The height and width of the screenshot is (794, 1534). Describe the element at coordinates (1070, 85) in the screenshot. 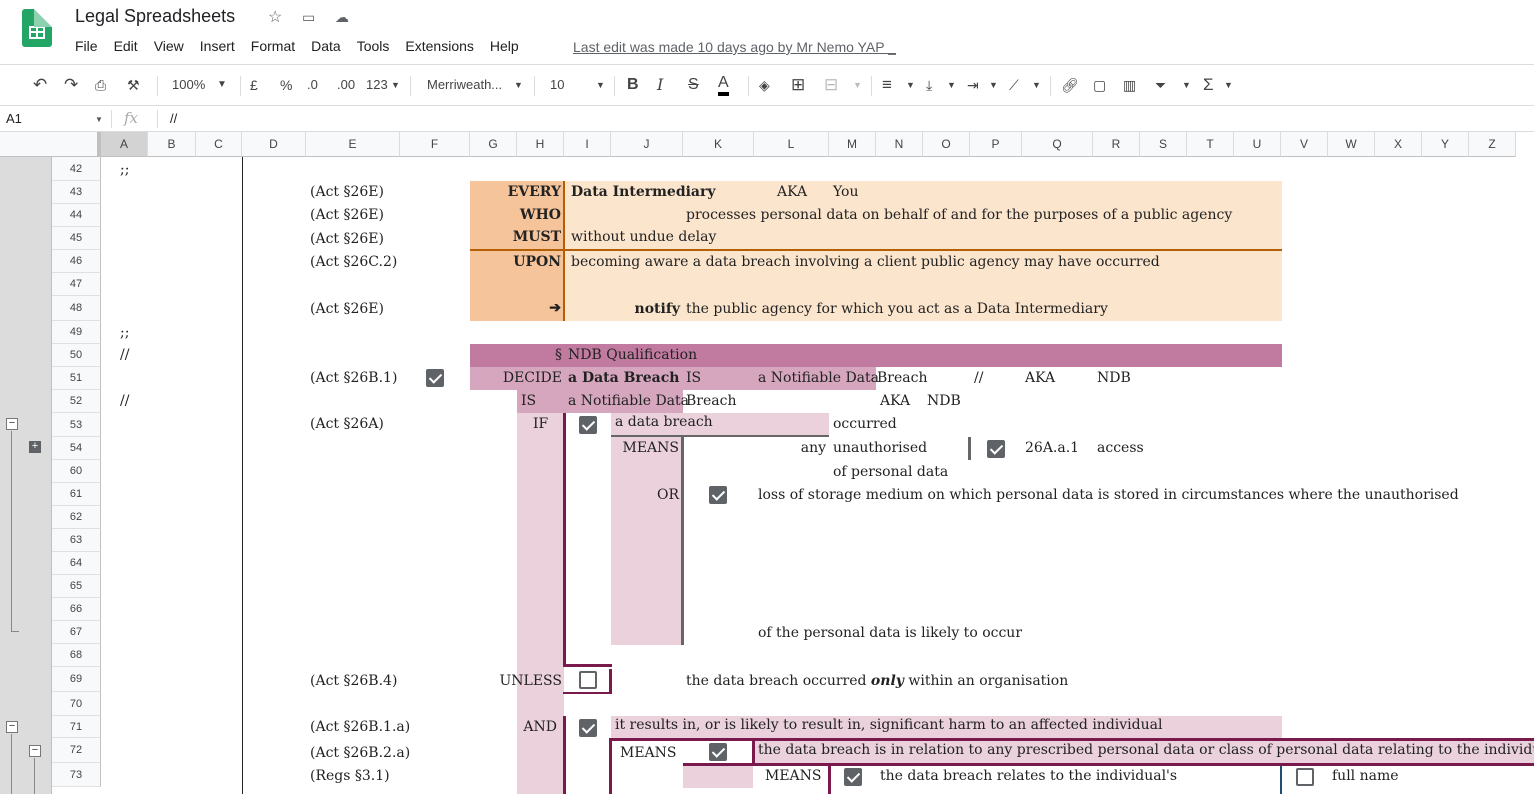

I see `link-icon: 🔗︎` at that location.